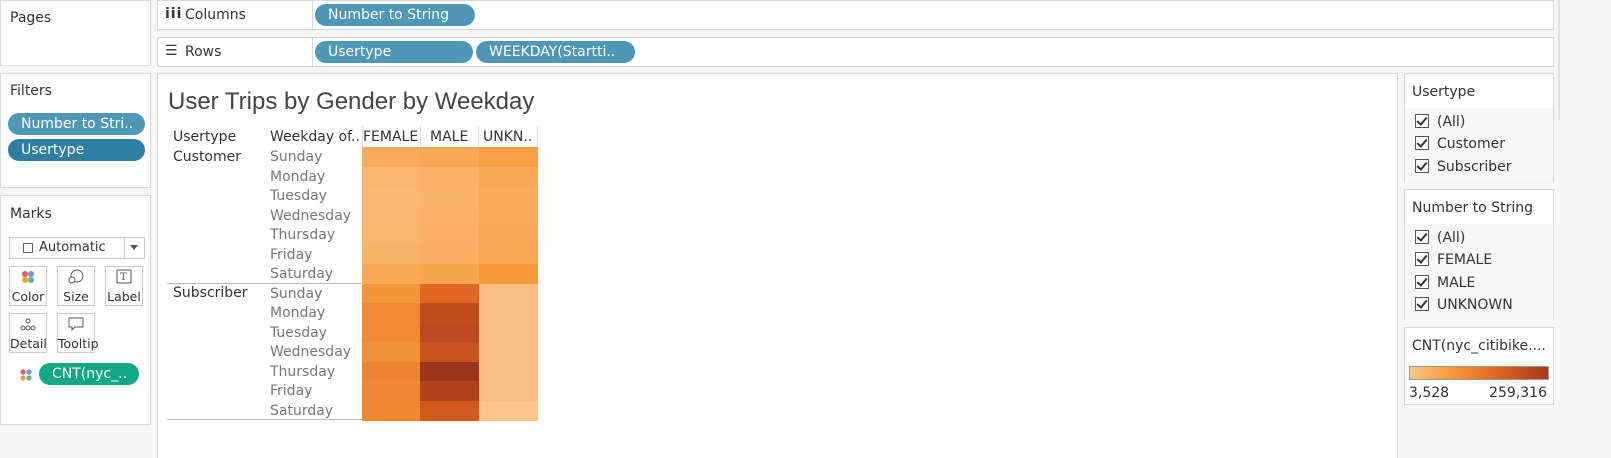 The image size is (1611, 458). Describe the element at coordinates (1422, 282) in the screenshot. I see `gender-checkbox-male` at that location.